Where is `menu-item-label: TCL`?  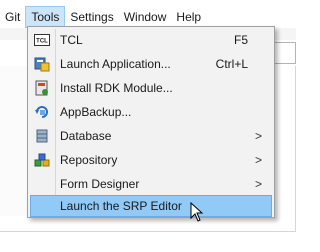 menu-item-label: TCL is located at coordinates (71, 40).